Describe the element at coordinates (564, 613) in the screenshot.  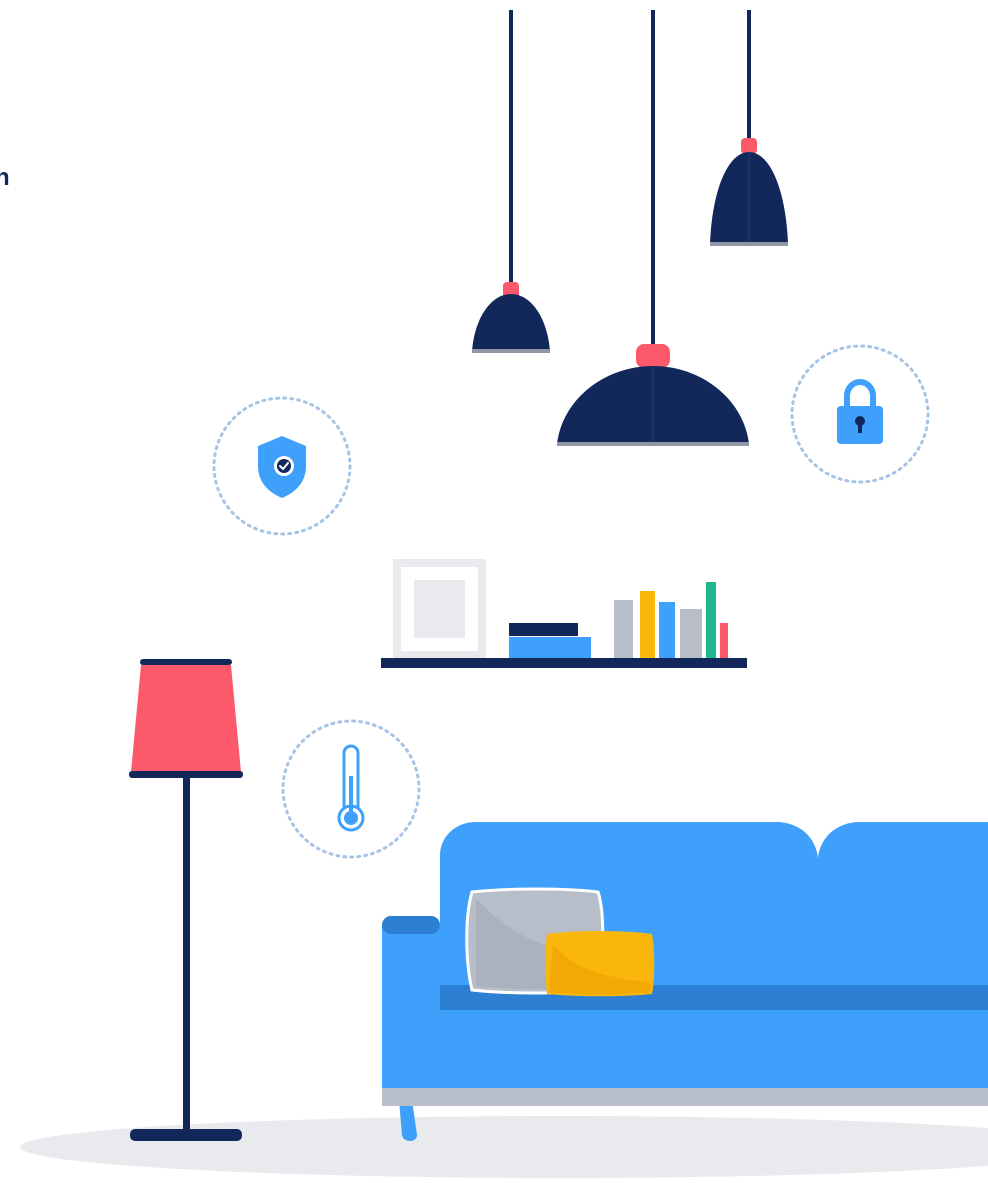
I see `wall-shelf` at that location.